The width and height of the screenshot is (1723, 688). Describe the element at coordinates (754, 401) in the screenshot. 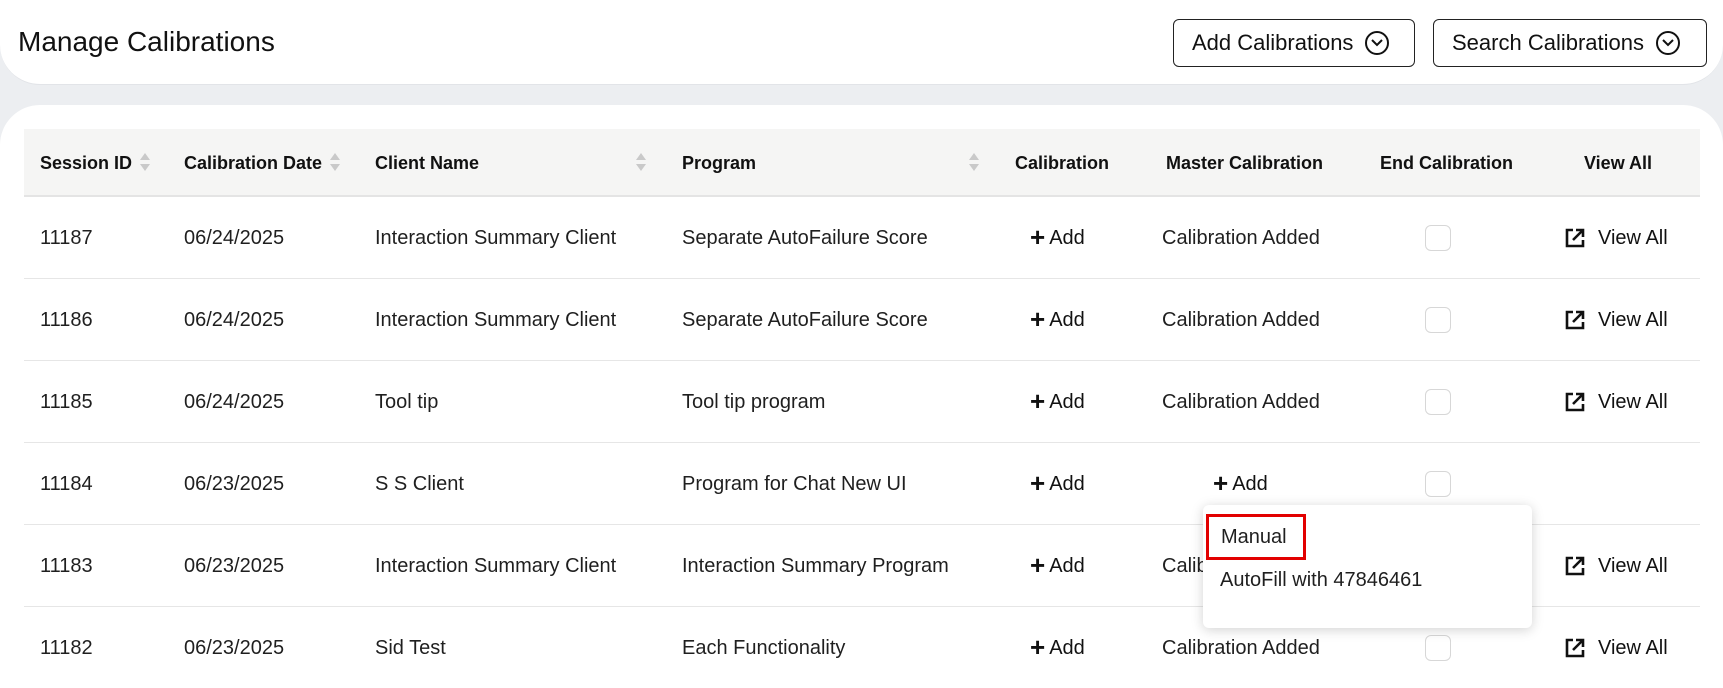

I see `program-cell: Tool tip program` at that location.